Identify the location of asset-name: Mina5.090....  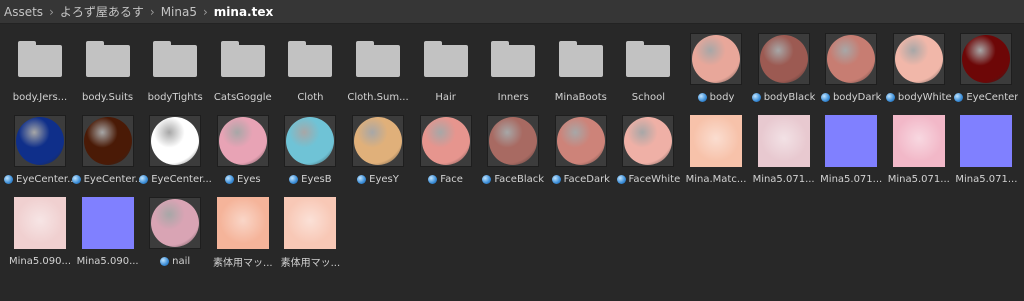
(40, 261).